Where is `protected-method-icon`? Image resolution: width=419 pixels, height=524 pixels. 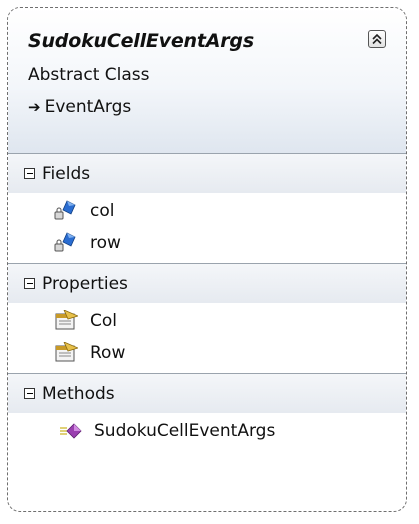
protected-method-icon is located at coordinates (71, 431).